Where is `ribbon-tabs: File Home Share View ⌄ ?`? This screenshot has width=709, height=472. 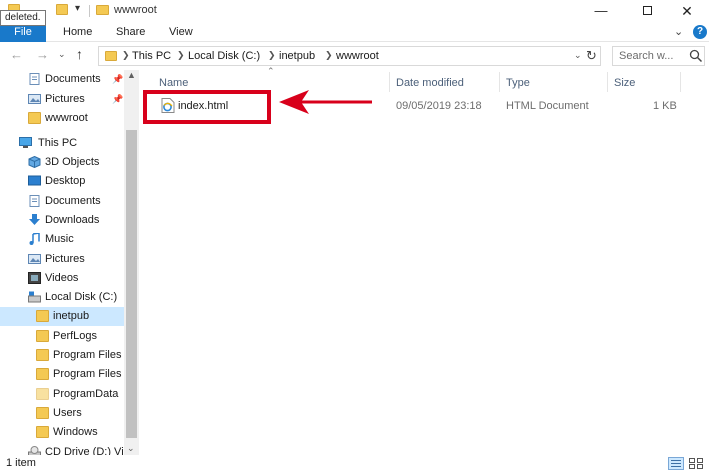 ribbon-tabs: File Home Share View ⌄ ? is located at coordinates (354, 32).